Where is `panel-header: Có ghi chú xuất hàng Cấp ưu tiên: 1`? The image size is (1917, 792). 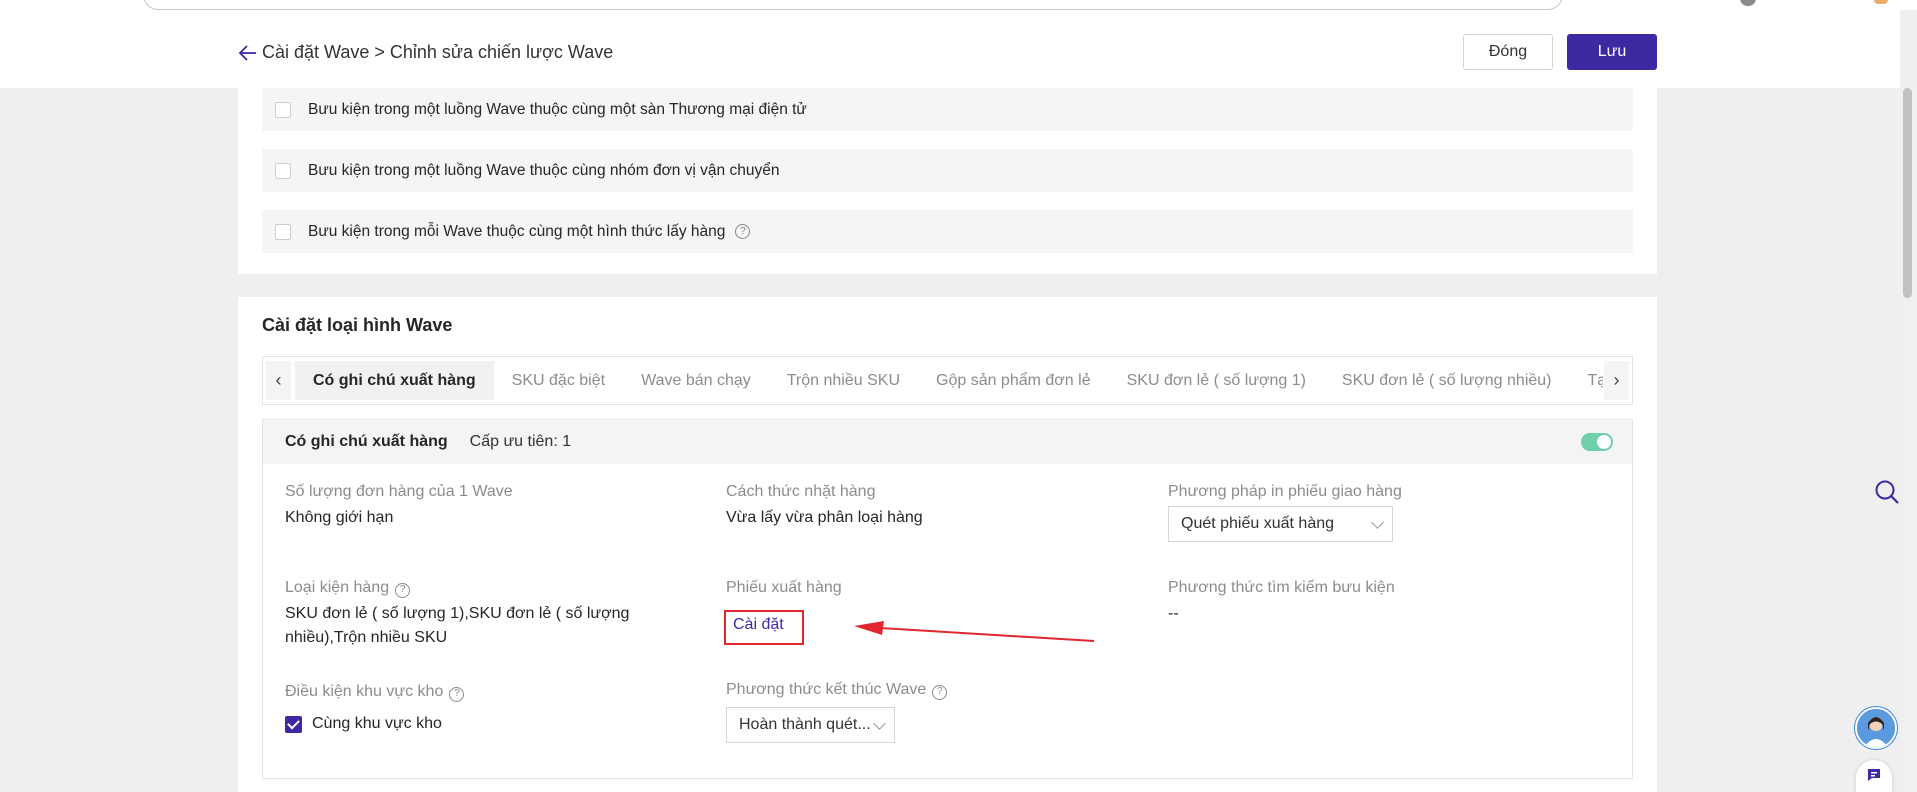 panel-header: Có ghi chú xuất hàng Cấp ưu tiên: 1 is located at coordinates (947, 442).